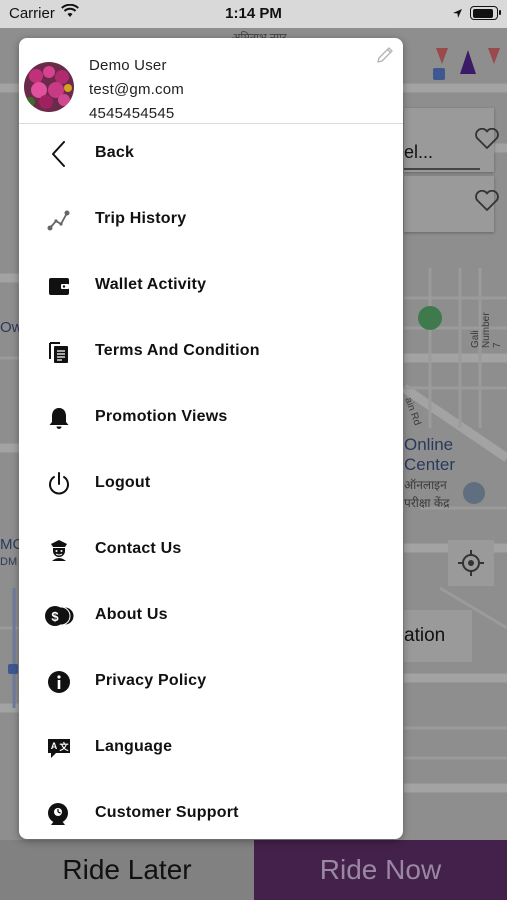  I want to click on profile-header: Demo User test@gm.com 4545454545, so click(211, 81).